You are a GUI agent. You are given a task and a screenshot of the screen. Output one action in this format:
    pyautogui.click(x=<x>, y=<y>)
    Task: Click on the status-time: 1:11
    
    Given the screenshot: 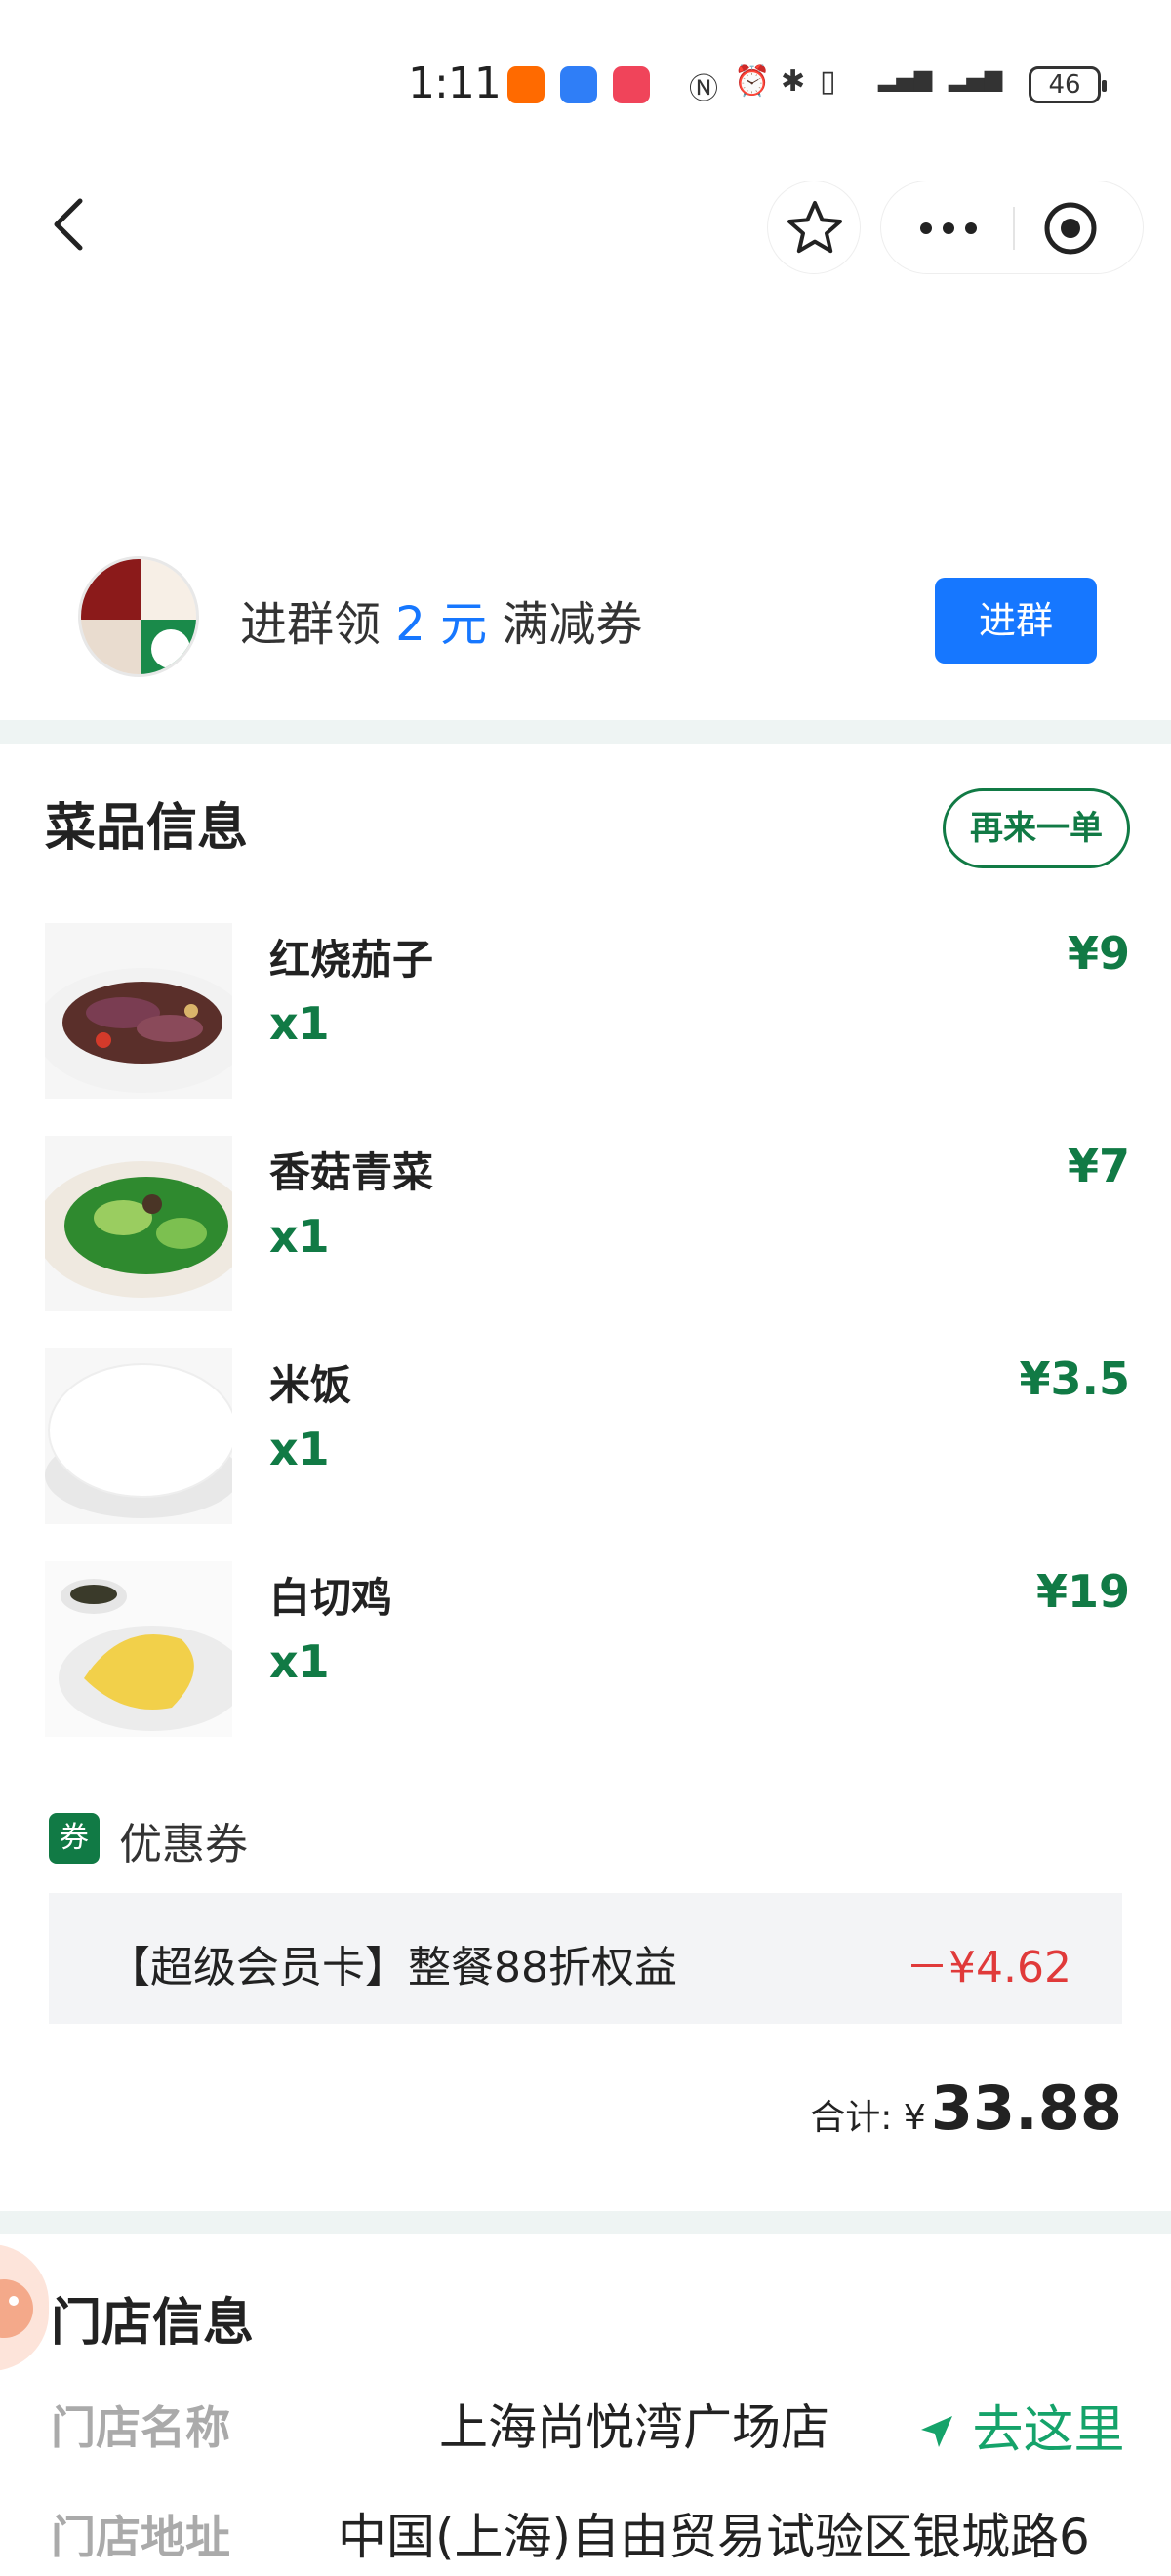 What is the action you would take?
    pyautogui.click(x=455, y=83)
    